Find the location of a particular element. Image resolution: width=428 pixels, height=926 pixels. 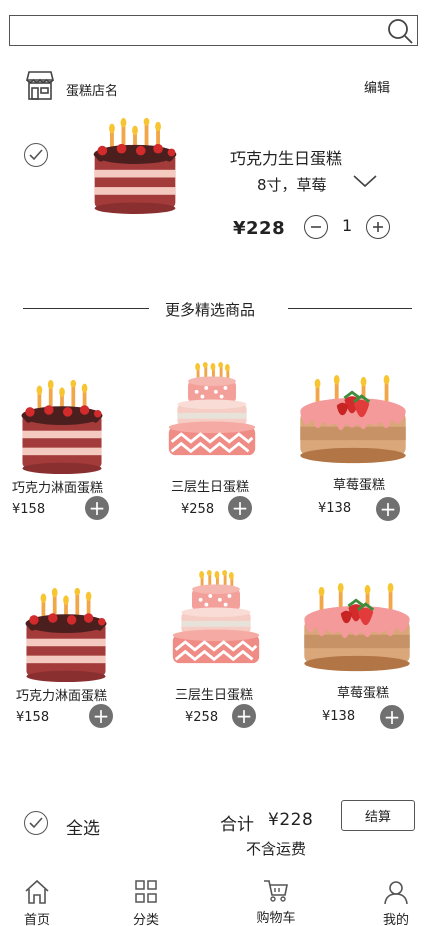

select-all-label: 全选 is located at coordinates (83, 826).